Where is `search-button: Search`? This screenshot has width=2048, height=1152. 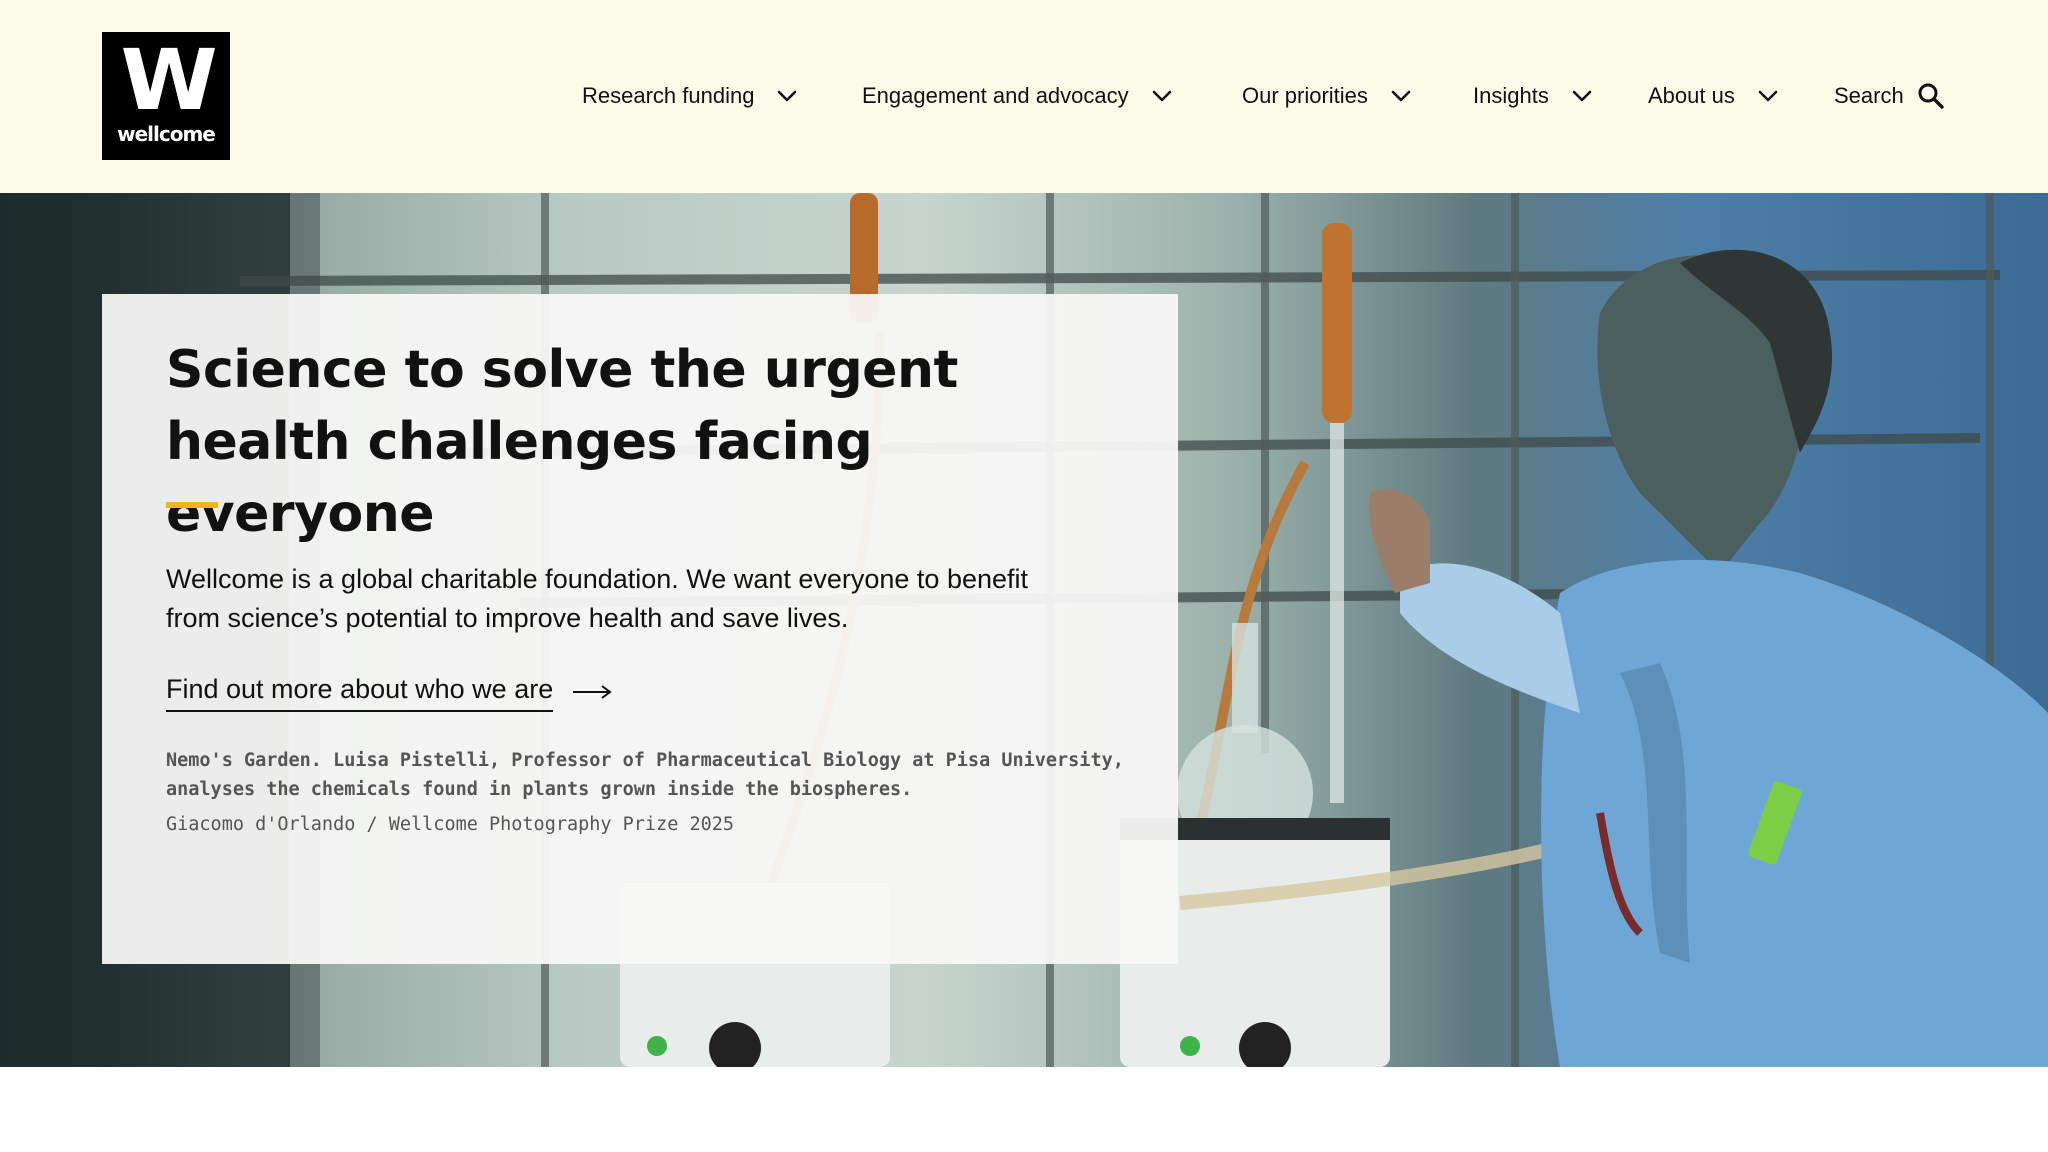
search-button: Search is located at coordinates (1890, 96).